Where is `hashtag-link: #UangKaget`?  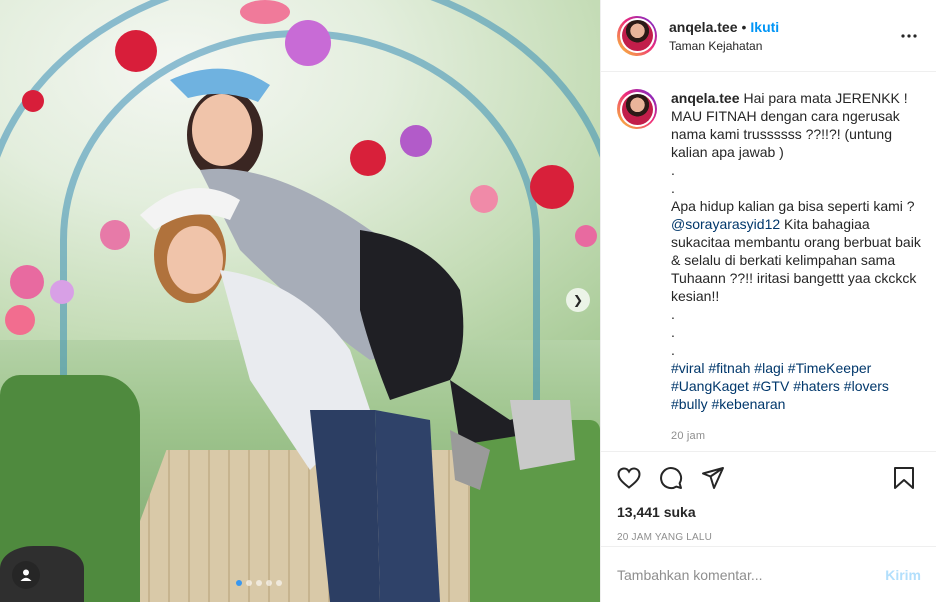
hashtag-link: #UangKaget is located at coordinates (710, 386).